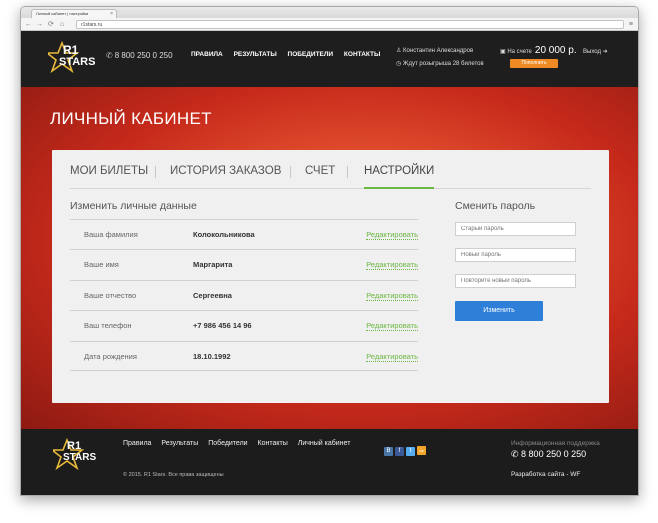 The image size is (658, 523). I want to click on row-value: +7 986 456 14 96, so click(222, 326).